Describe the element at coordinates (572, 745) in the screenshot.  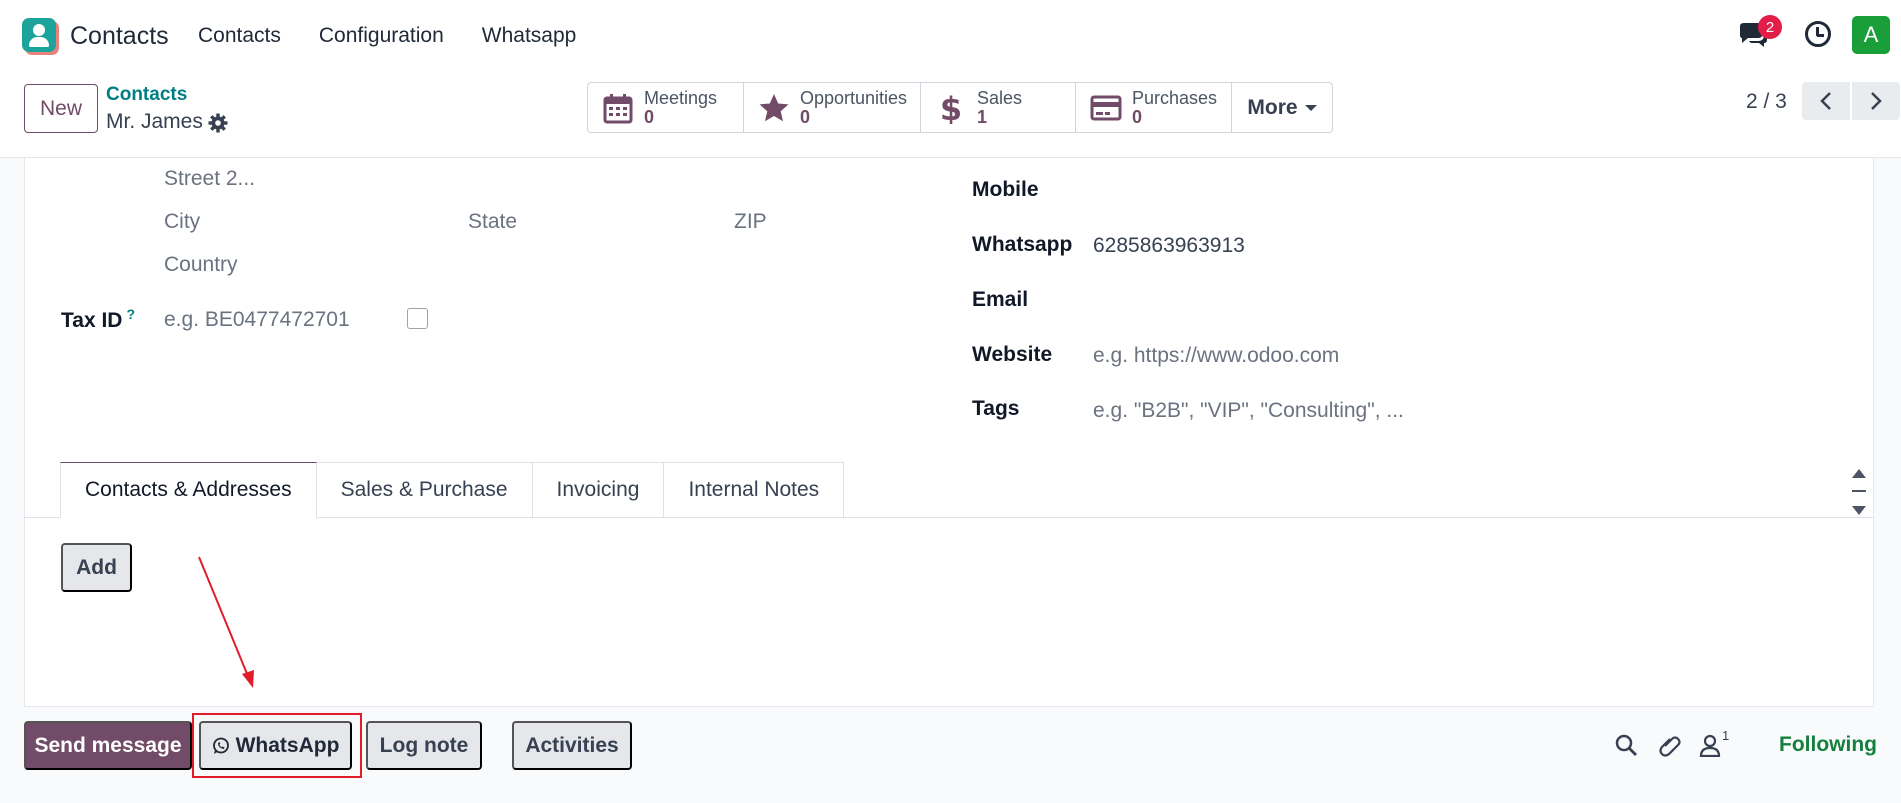
I see `activities-button: Activities` at that location.